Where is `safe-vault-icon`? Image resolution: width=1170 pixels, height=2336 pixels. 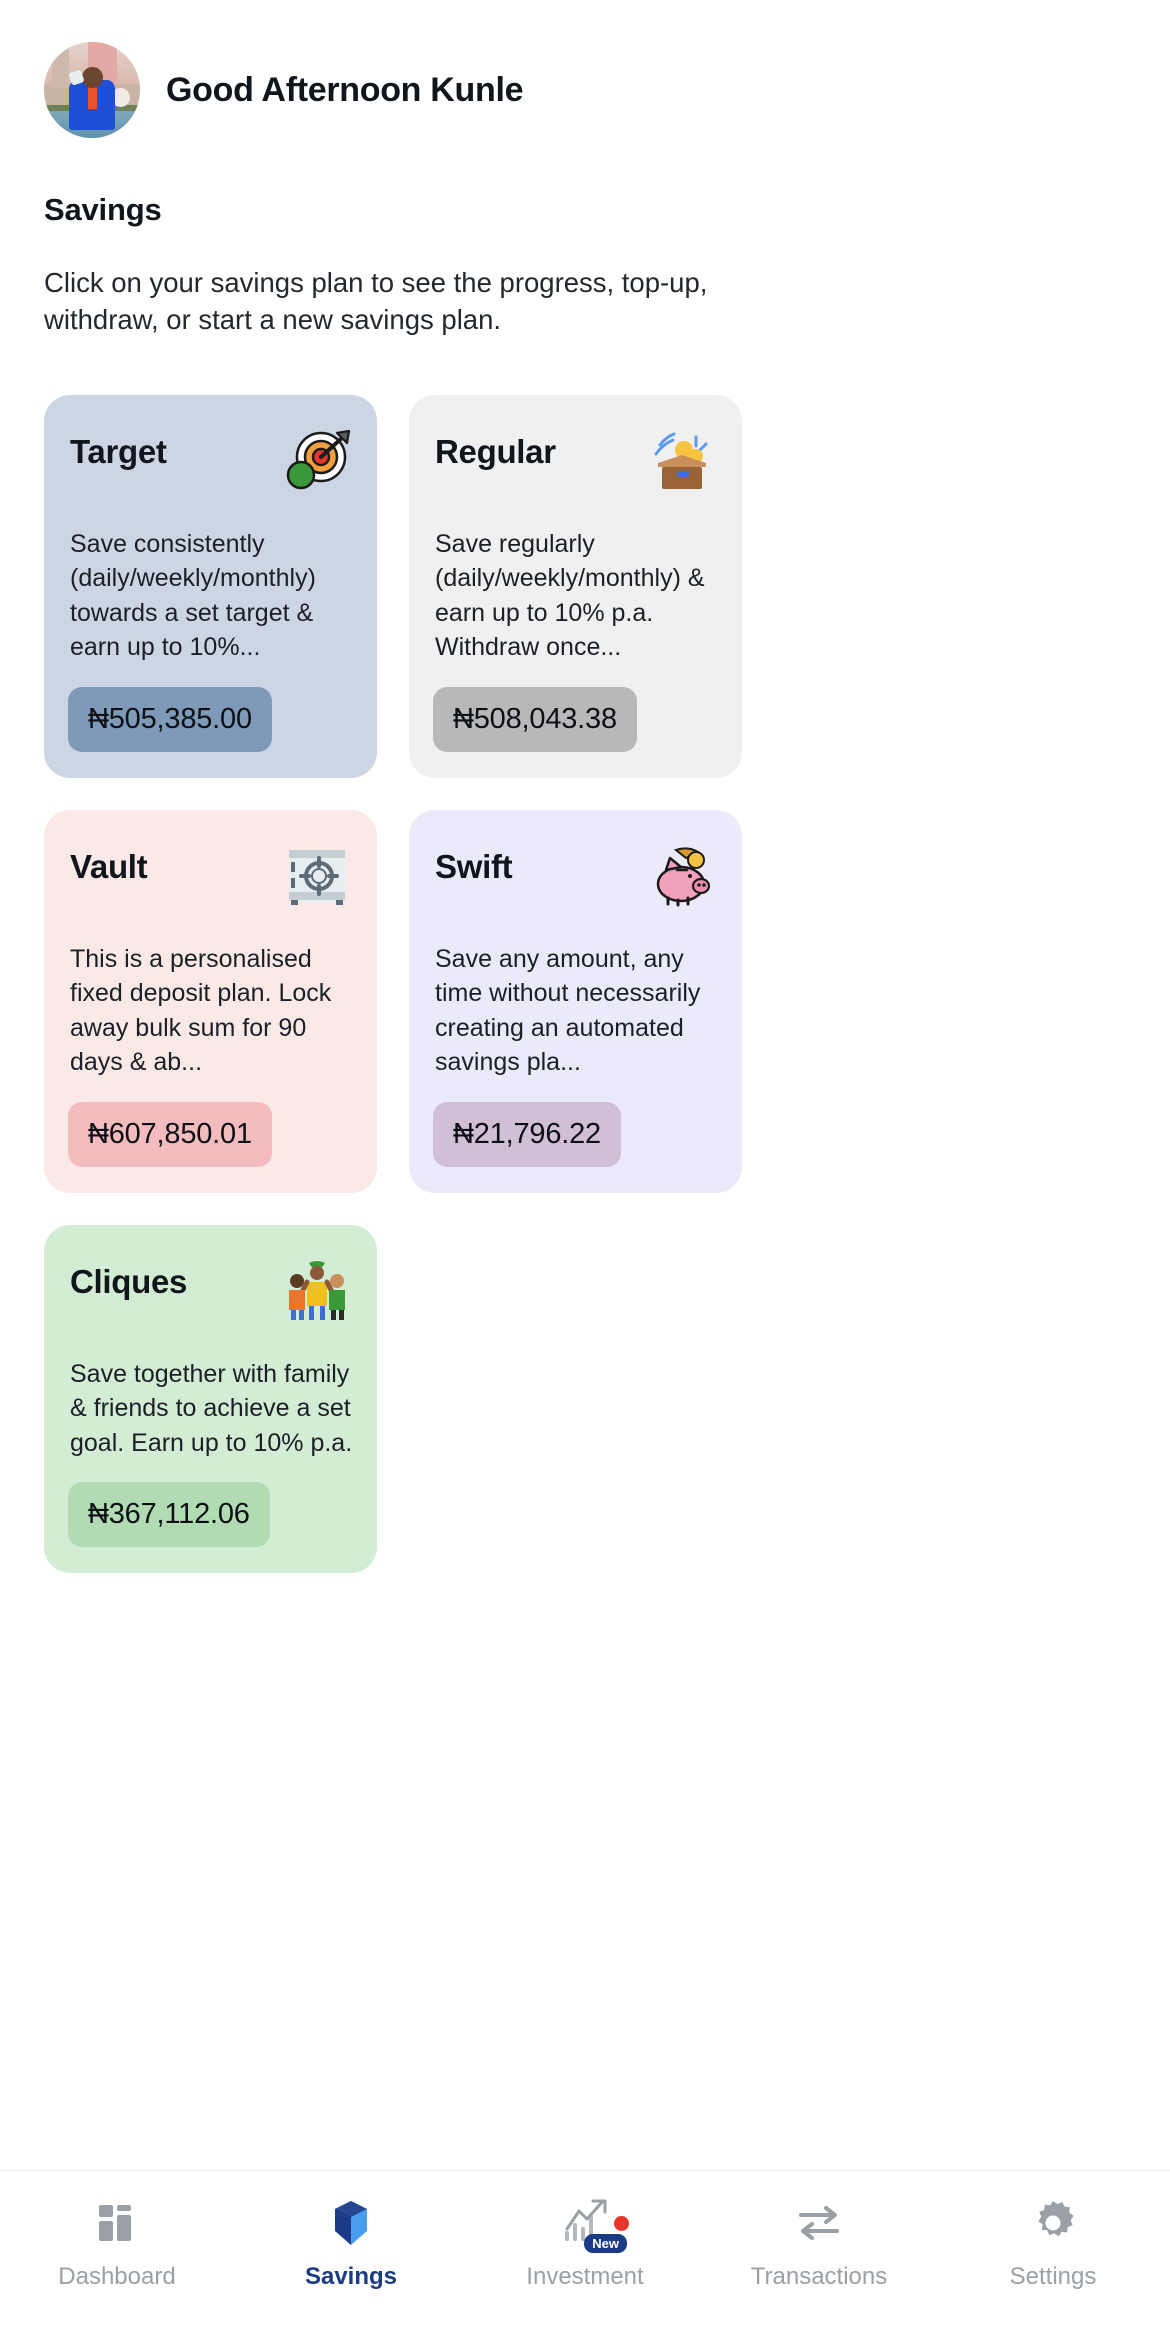 safe-vault-icon is located at coordinates (317, 876).